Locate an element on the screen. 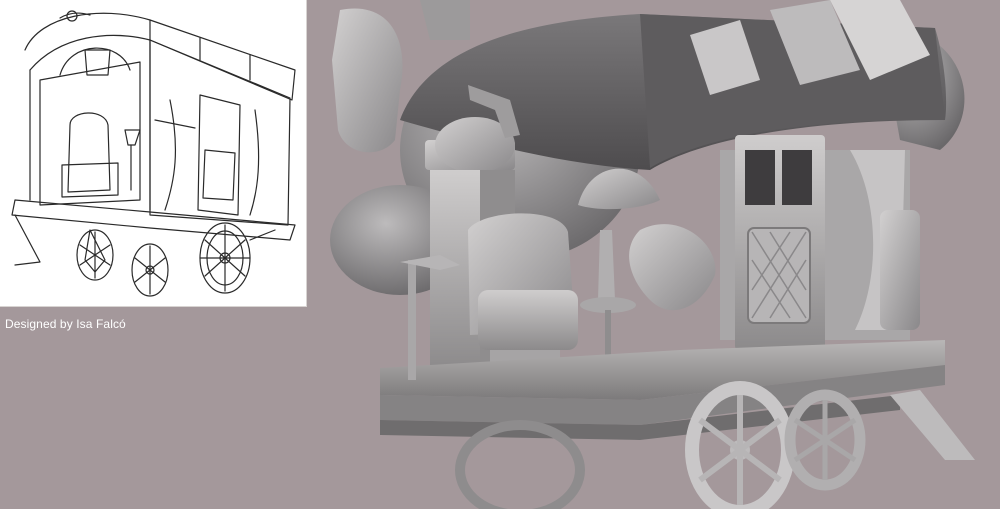 The image size is (1000, 509). wagon-body is located at coordinates (820, 242).